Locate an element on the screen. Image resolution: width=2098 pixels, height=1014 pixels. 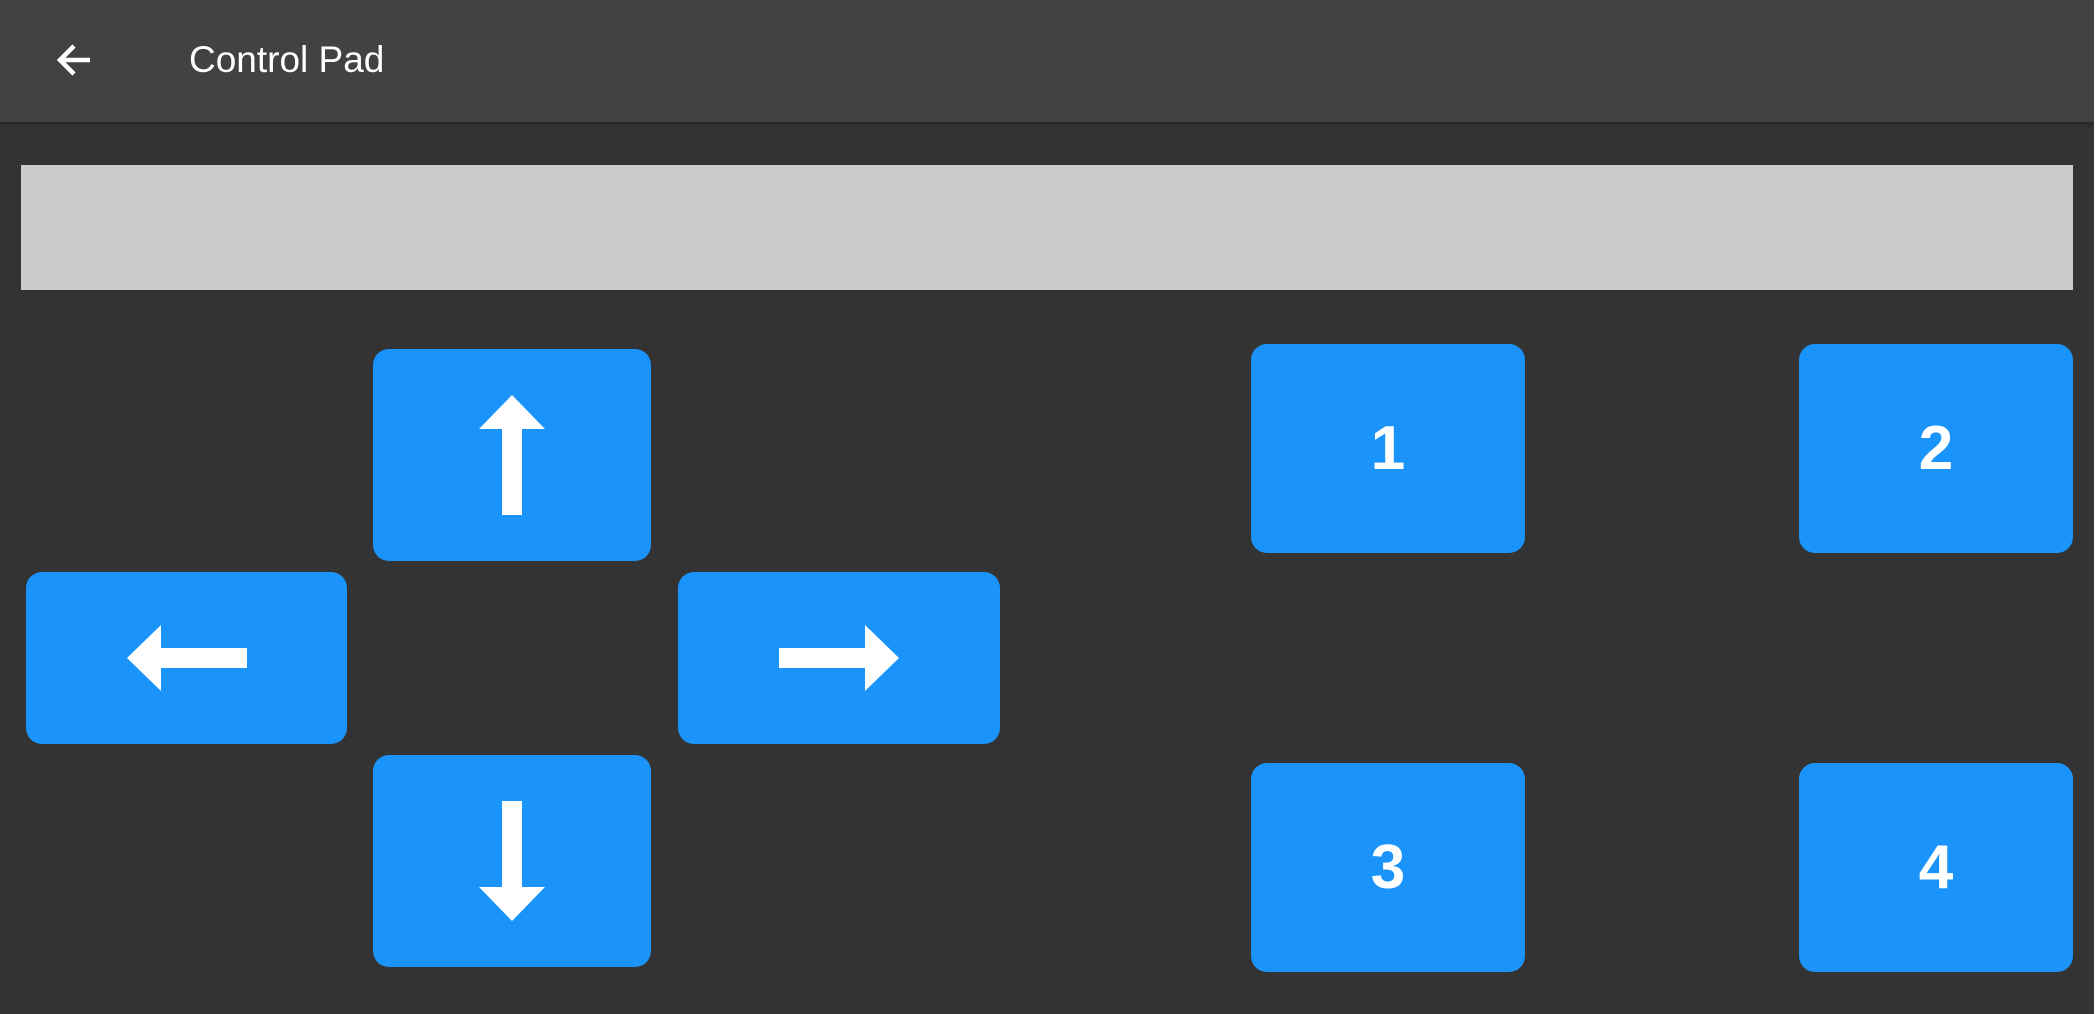
left-button is located at coordinates (186, 658).